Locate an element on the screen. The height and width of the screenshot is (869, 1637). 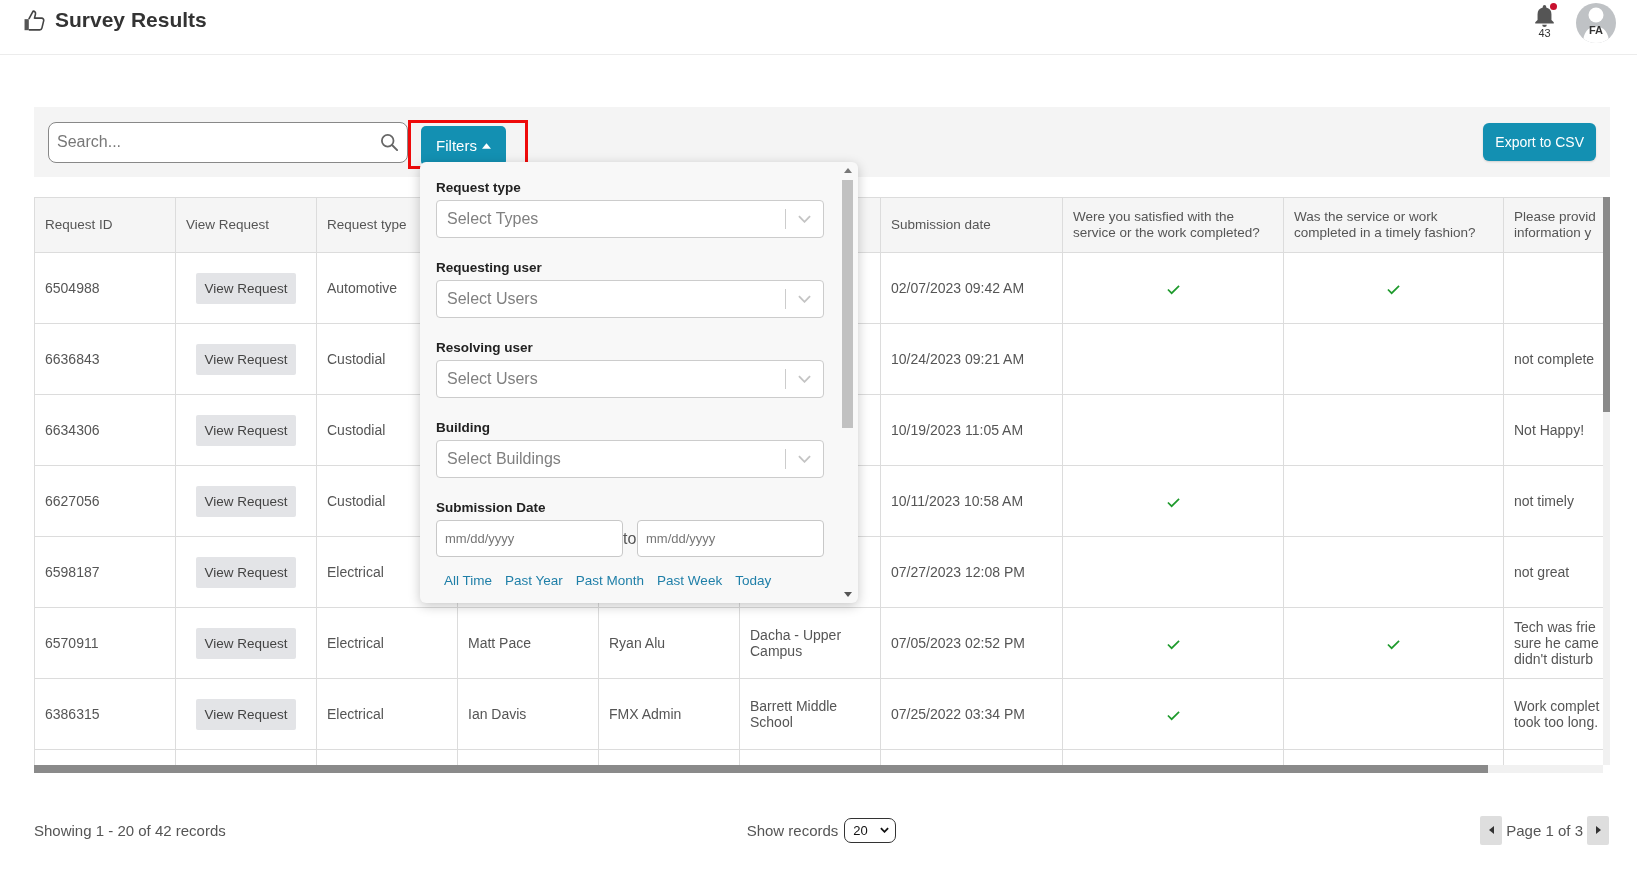
records-summary: Showing 1 - 20 of 42 records is located at coordinates (130, 830).